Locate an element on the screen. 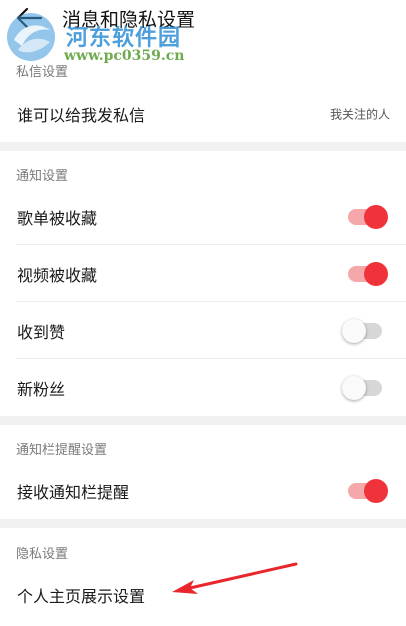  section-label-notification-bar: 通知栏提醒设置 is located at coordinates (62, 450).